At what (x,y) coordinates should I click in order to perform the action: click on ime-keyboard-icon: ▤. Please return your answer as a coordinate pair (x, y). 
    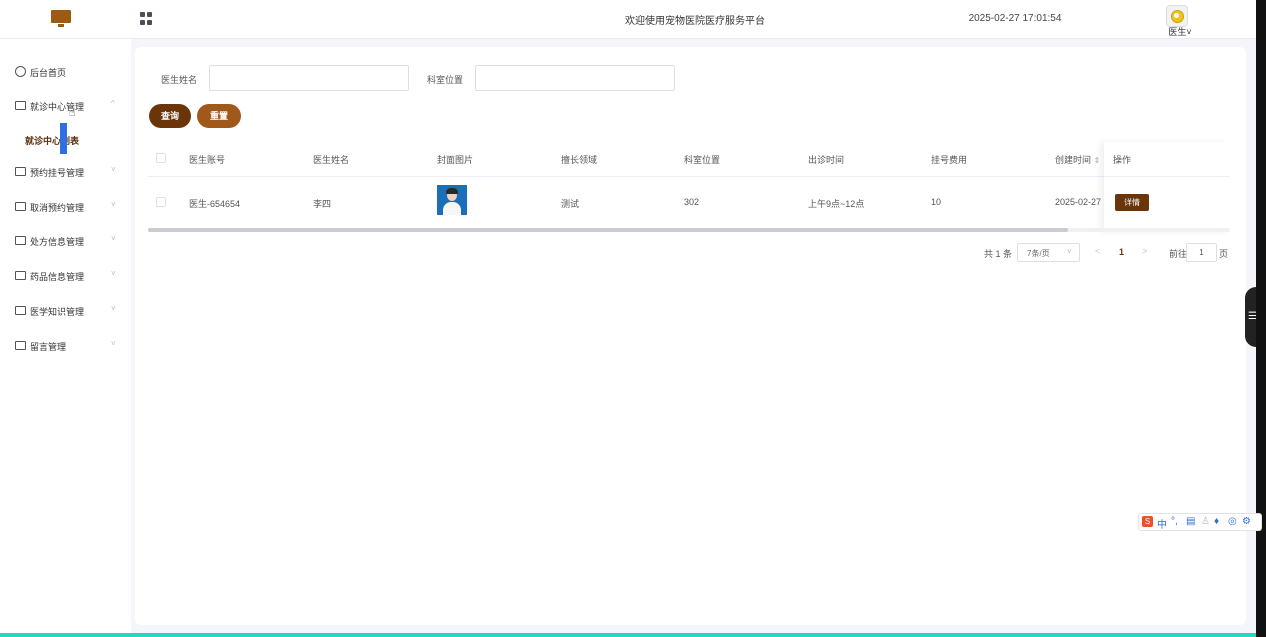
    Looking at the image, I should click on (1190, 521).